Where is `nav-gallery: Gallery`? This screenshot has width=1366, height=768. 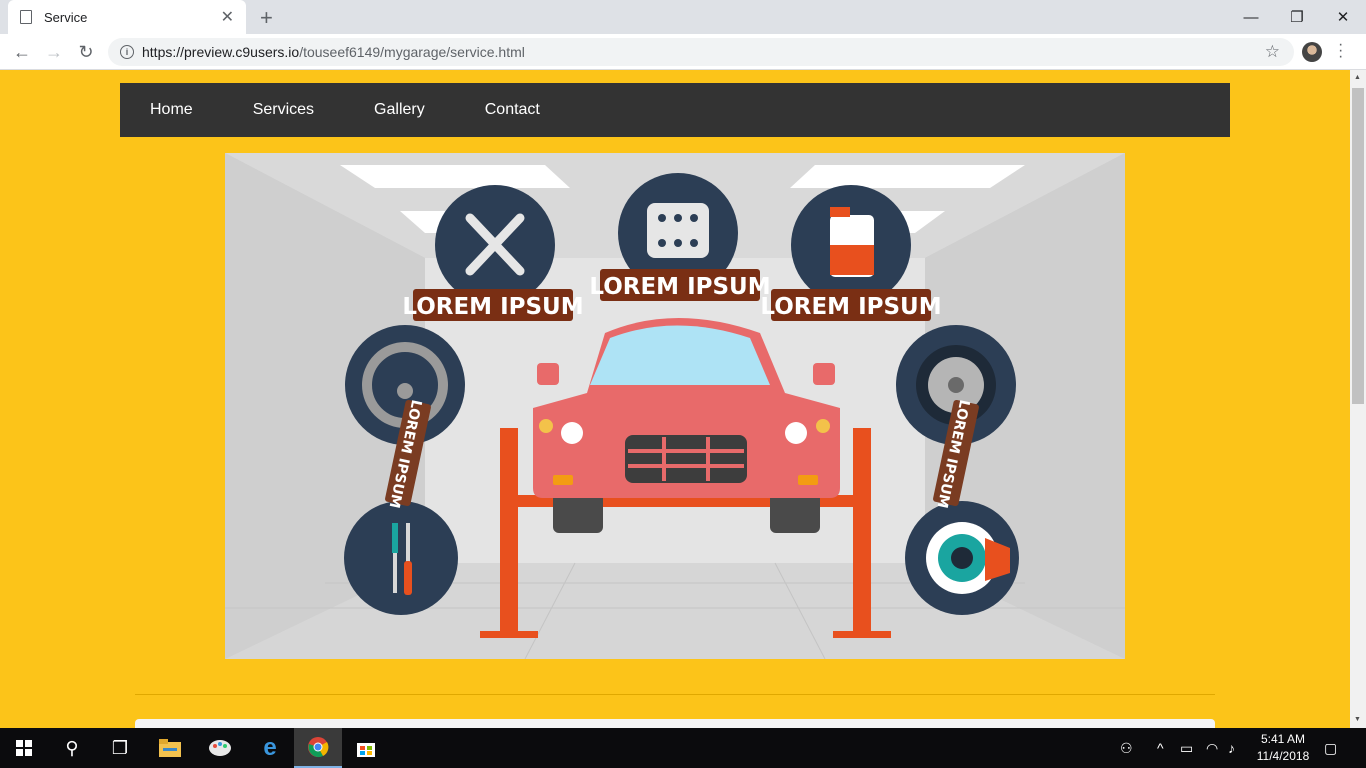 nav-gallery: Gallery is located at coordinates (399, 110).